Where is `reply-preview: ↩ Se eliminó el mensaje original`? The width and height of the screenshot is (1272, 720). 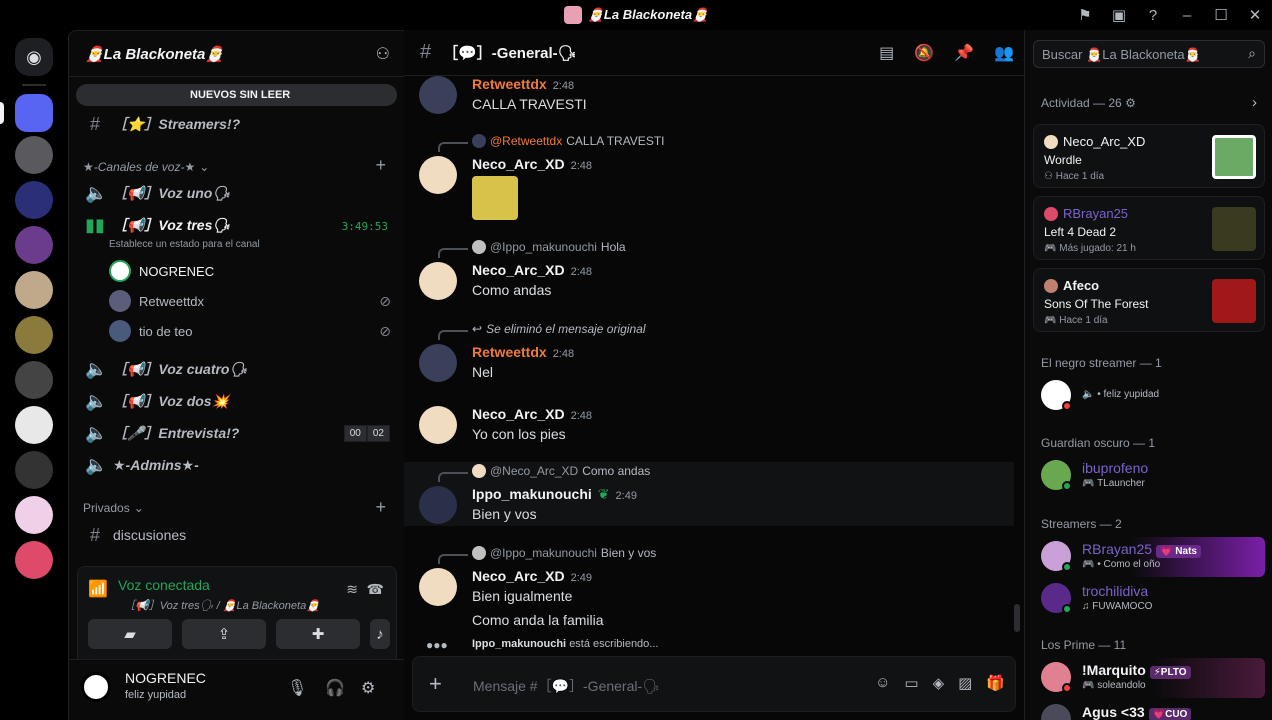
reply-preview: ↩ Se eliminó el mensaje original is located at coordinates (558, 329).